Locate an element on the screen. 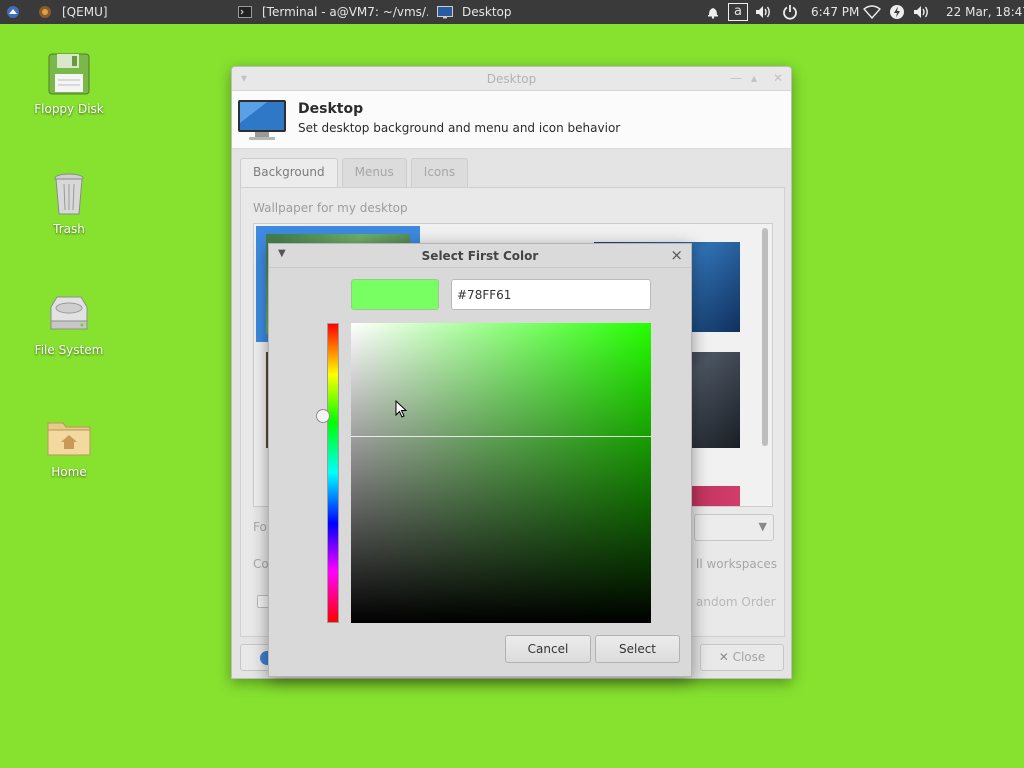 This screenshot has height=768, width=1024. volume-icon is located at coordinates (764, 12).